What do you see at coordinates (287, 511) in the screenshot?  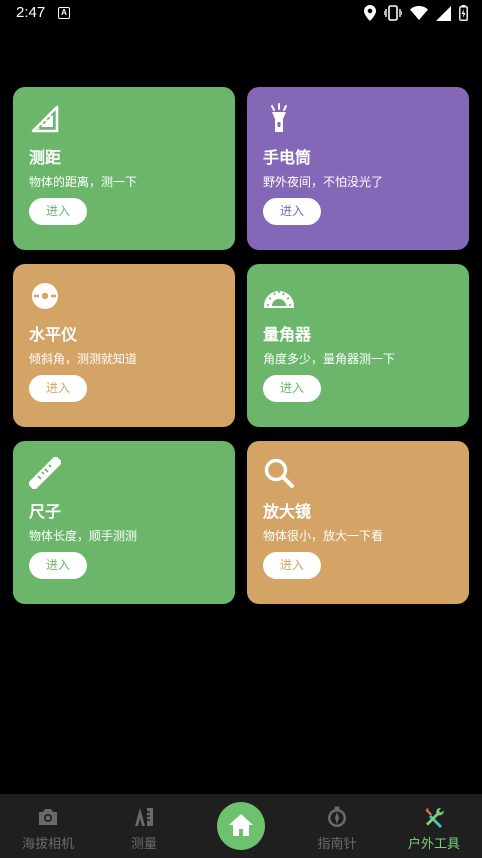 I see `card-title: 放大镜` at bounding box center [287, 511].